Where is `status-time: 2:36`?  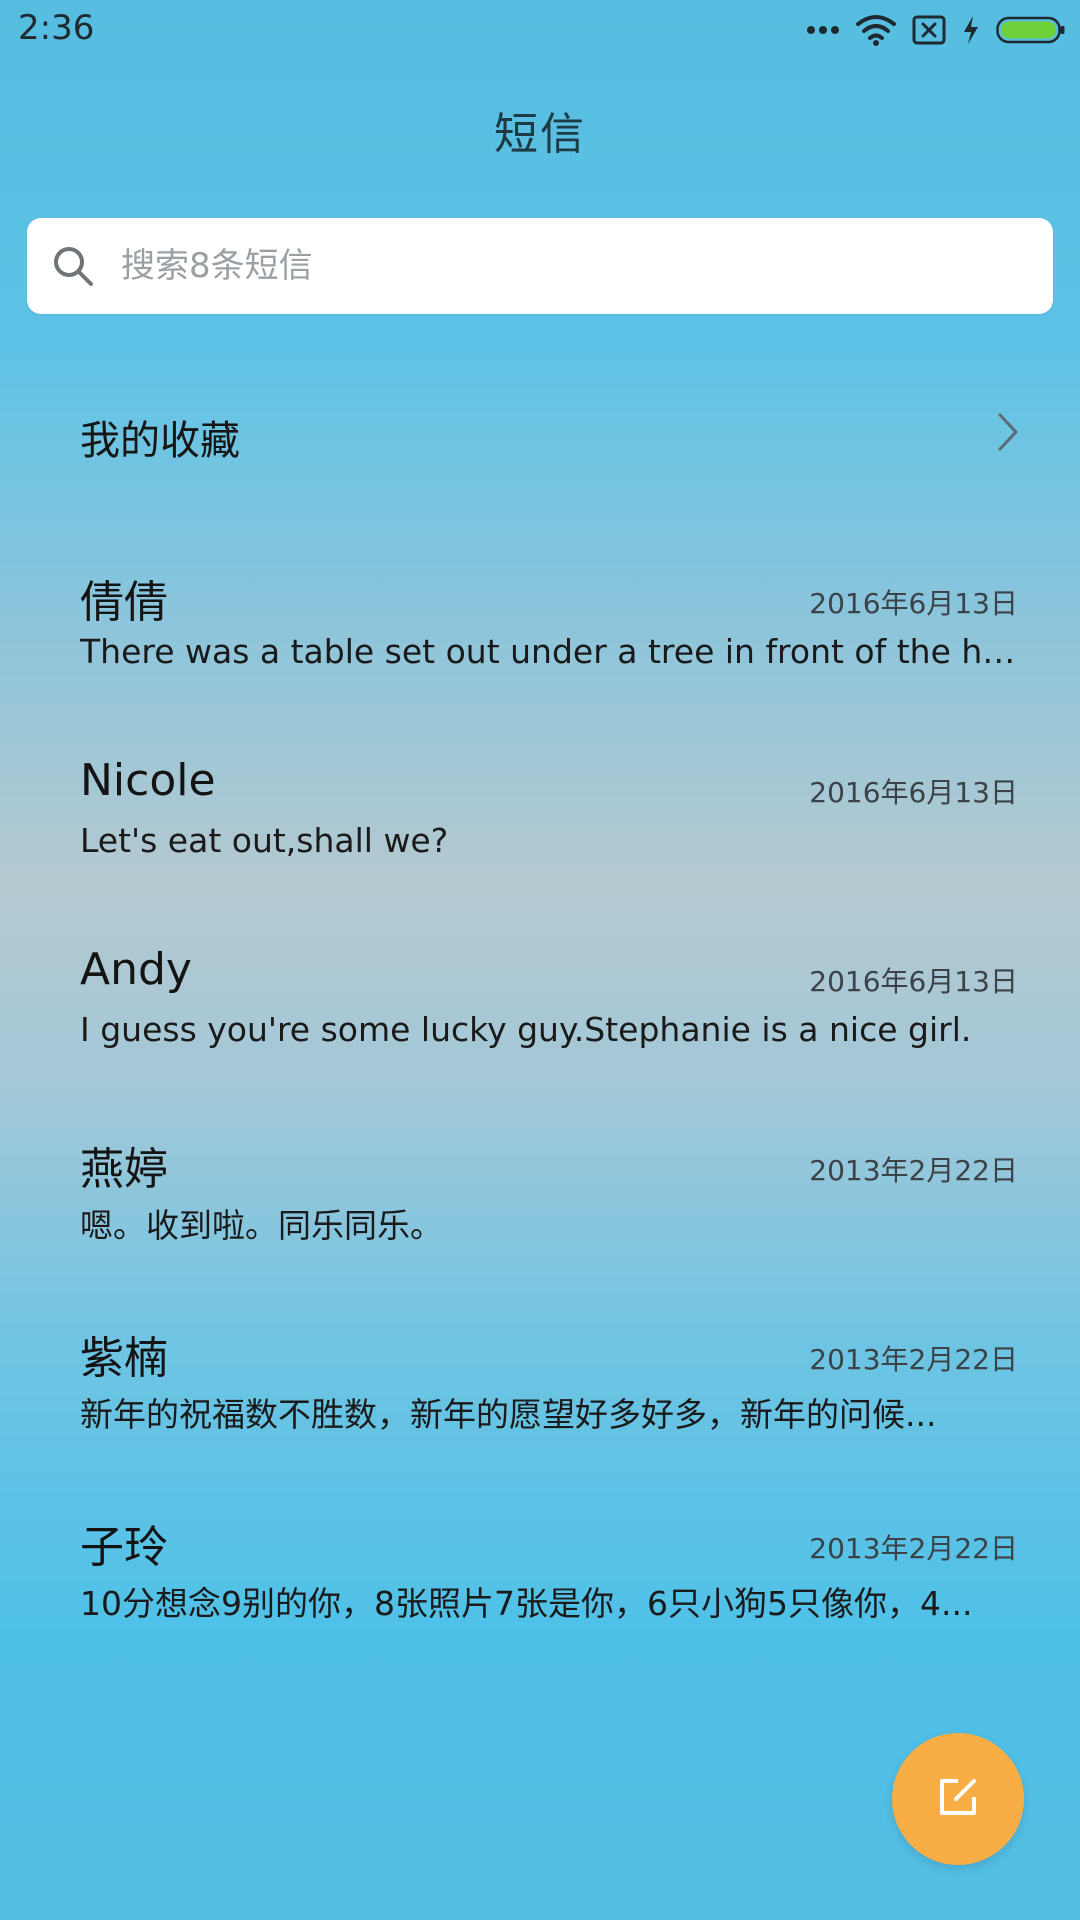 status-time: 2:36 is located at coordinates (56, 28).